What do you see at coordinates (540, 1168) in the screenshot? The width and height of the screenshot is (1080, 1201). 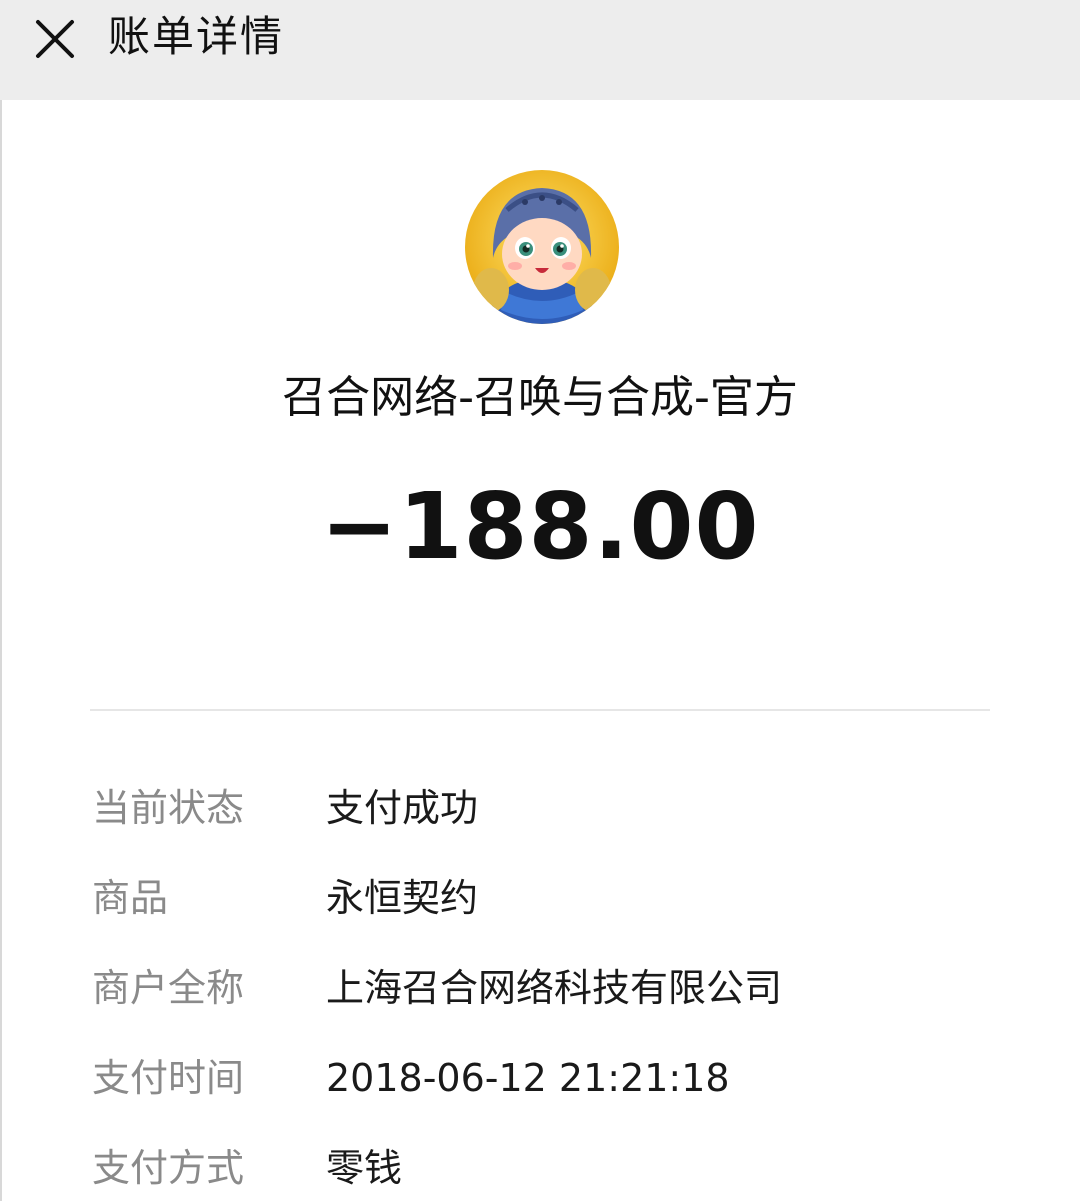 I see `detail-row-pay-method: 支付方式 零钱` at bounding box center [540, 1168].